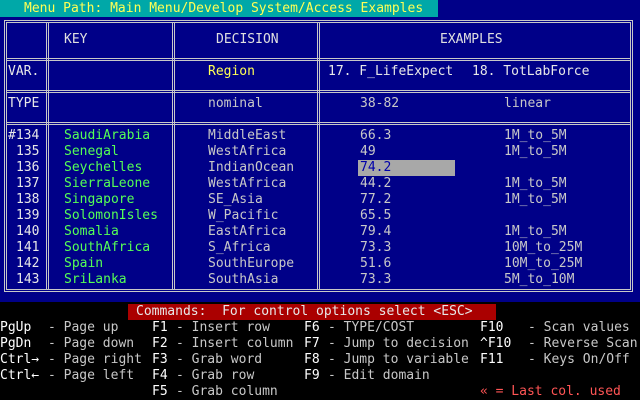 This screenshot has height=400, width=640. Describe the element at coordinates (15, 328) in the screenshot. I see `key-pgup: PgUp` at that location.